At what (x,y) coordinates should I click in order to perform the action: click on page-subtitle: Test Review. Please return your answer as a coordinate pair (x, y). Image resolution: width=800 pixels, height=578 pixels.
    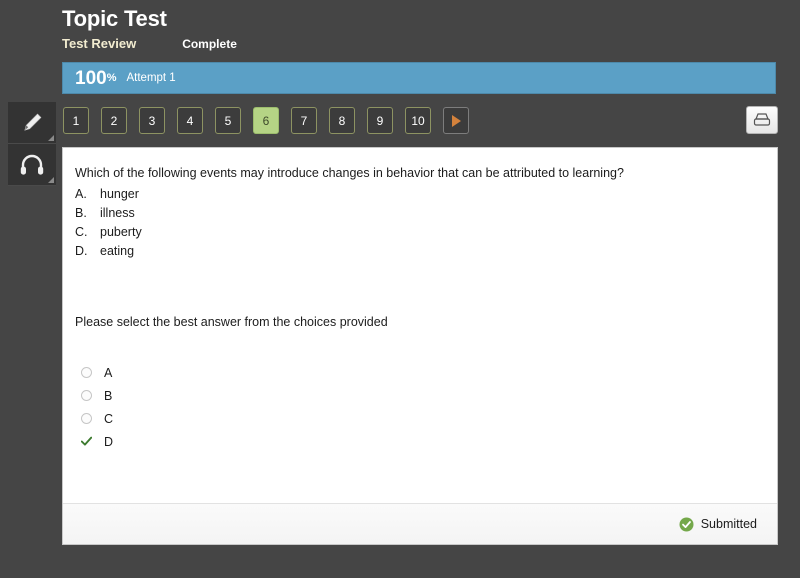
    Looking at the image, I should click on (99, 43).